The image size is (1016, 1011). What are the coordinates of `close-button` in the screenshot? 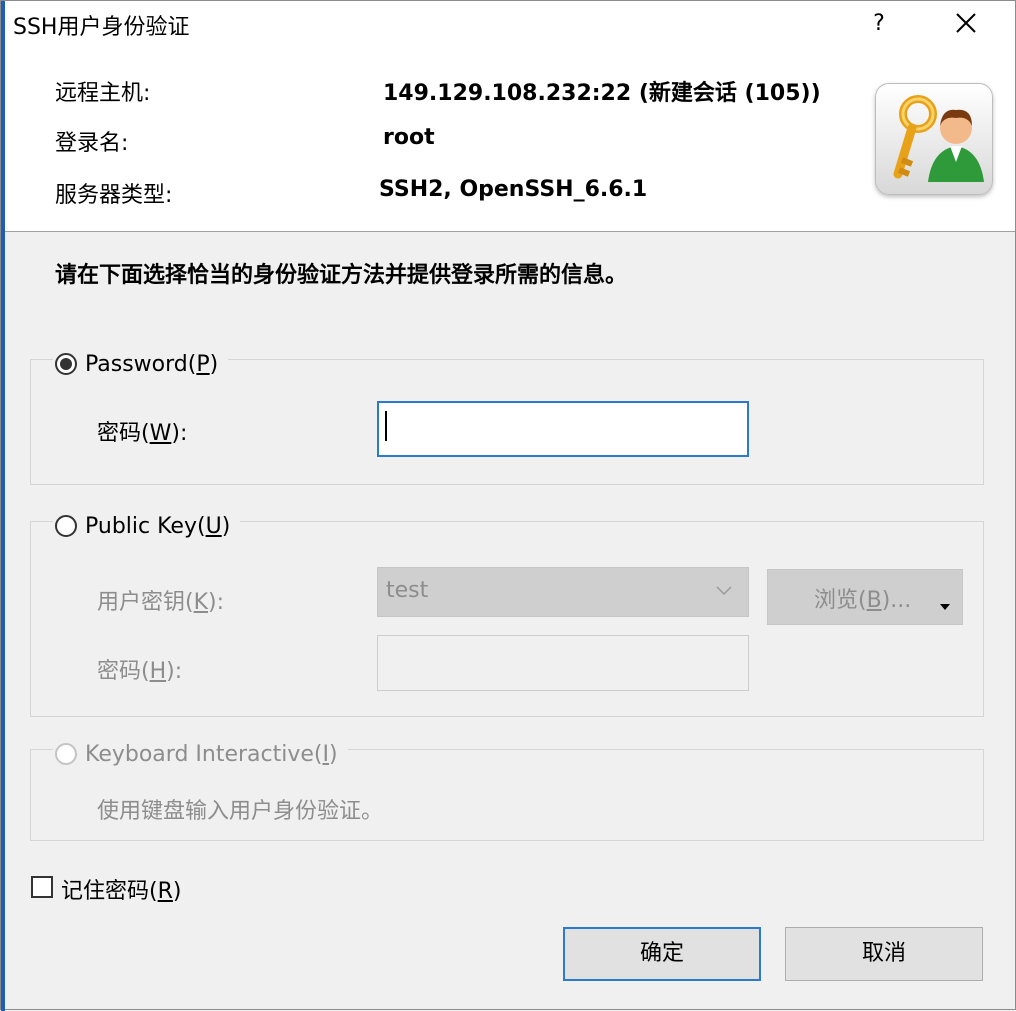 It's located at (966, 24).